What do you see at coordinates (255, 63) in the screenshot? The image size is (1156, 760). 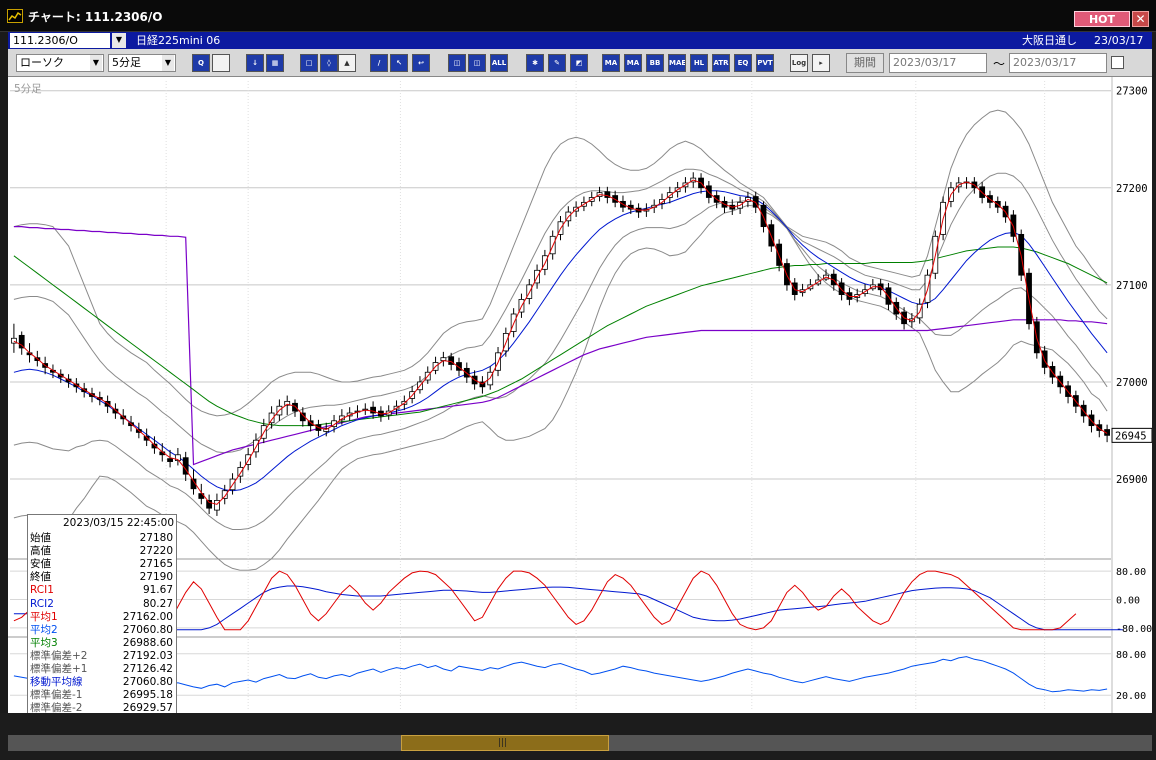 I see `down-arrow-icon: ↓` at bounding box center [255, 63].